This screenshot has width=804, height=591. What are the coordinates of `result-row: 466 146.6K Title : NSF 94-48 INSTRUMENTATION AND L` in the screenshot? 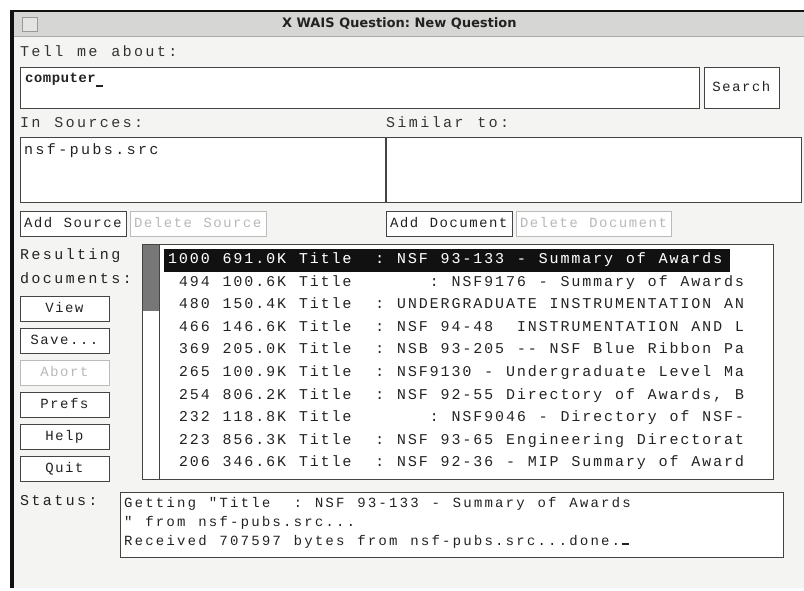 It's located at (455, 328).